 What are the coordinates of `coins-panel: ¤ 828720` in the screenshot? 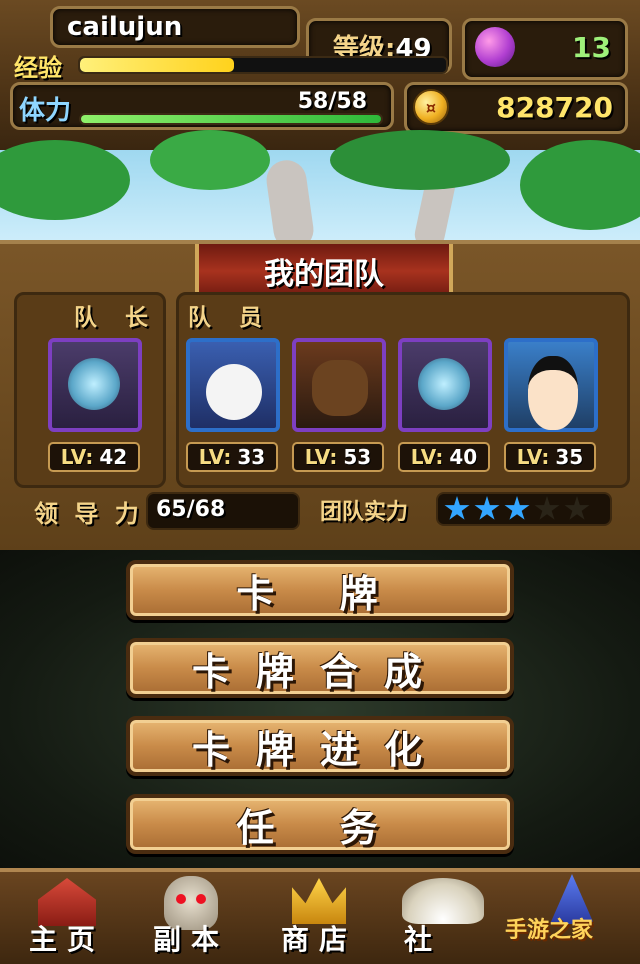 It's located at (516, 108).